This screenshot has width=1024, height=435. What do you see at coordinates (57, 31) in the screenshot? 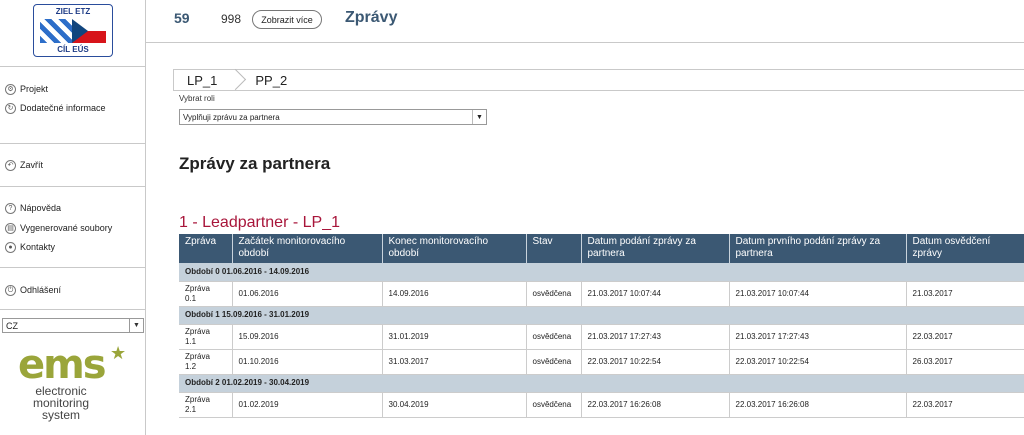
I see `bavaria-flag-icon` at bounding box center [57, 31].